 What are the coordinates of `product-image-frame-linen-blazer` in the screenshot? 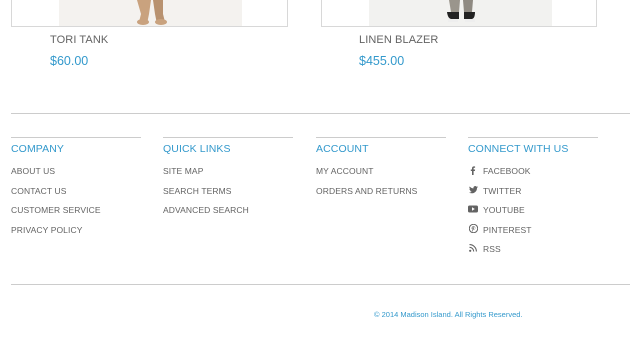 It's located at (459, 13).